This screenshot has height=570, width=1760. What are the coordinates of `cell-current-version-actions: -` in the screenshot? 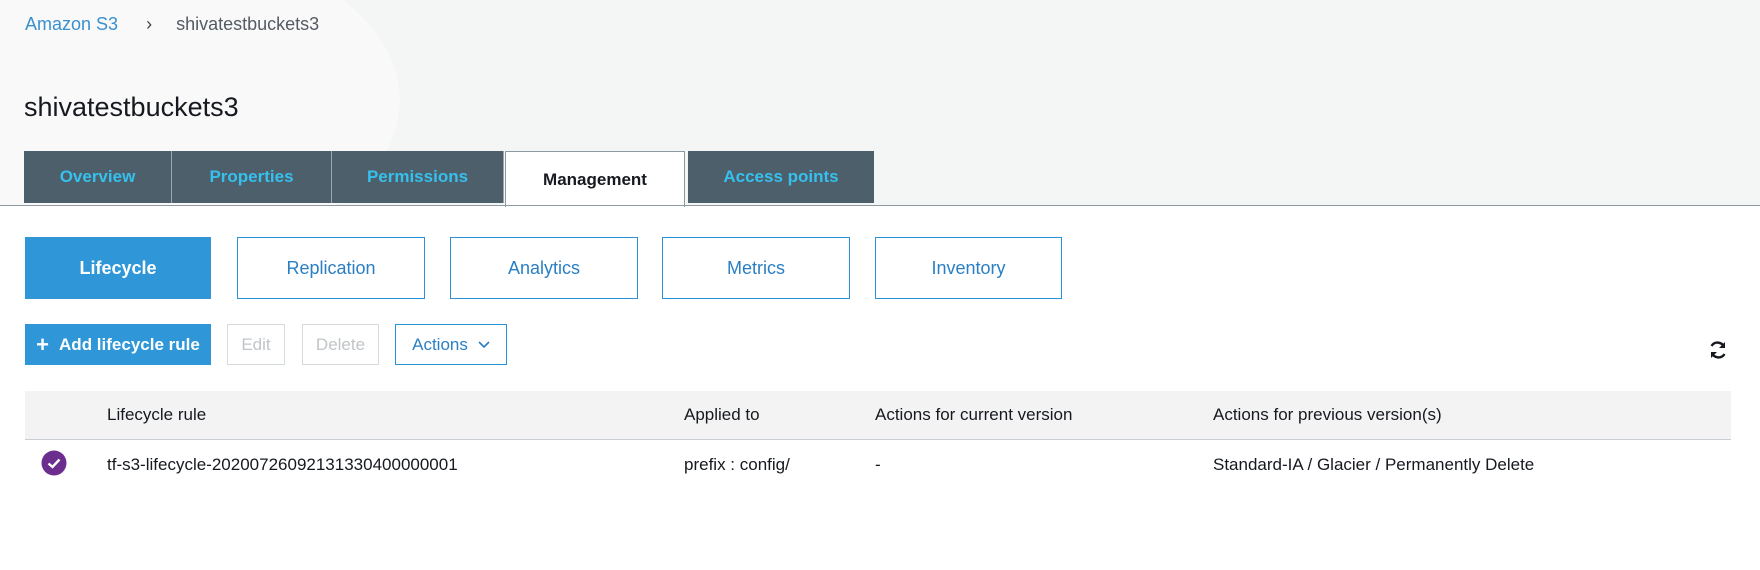 It's located at (878, 464).